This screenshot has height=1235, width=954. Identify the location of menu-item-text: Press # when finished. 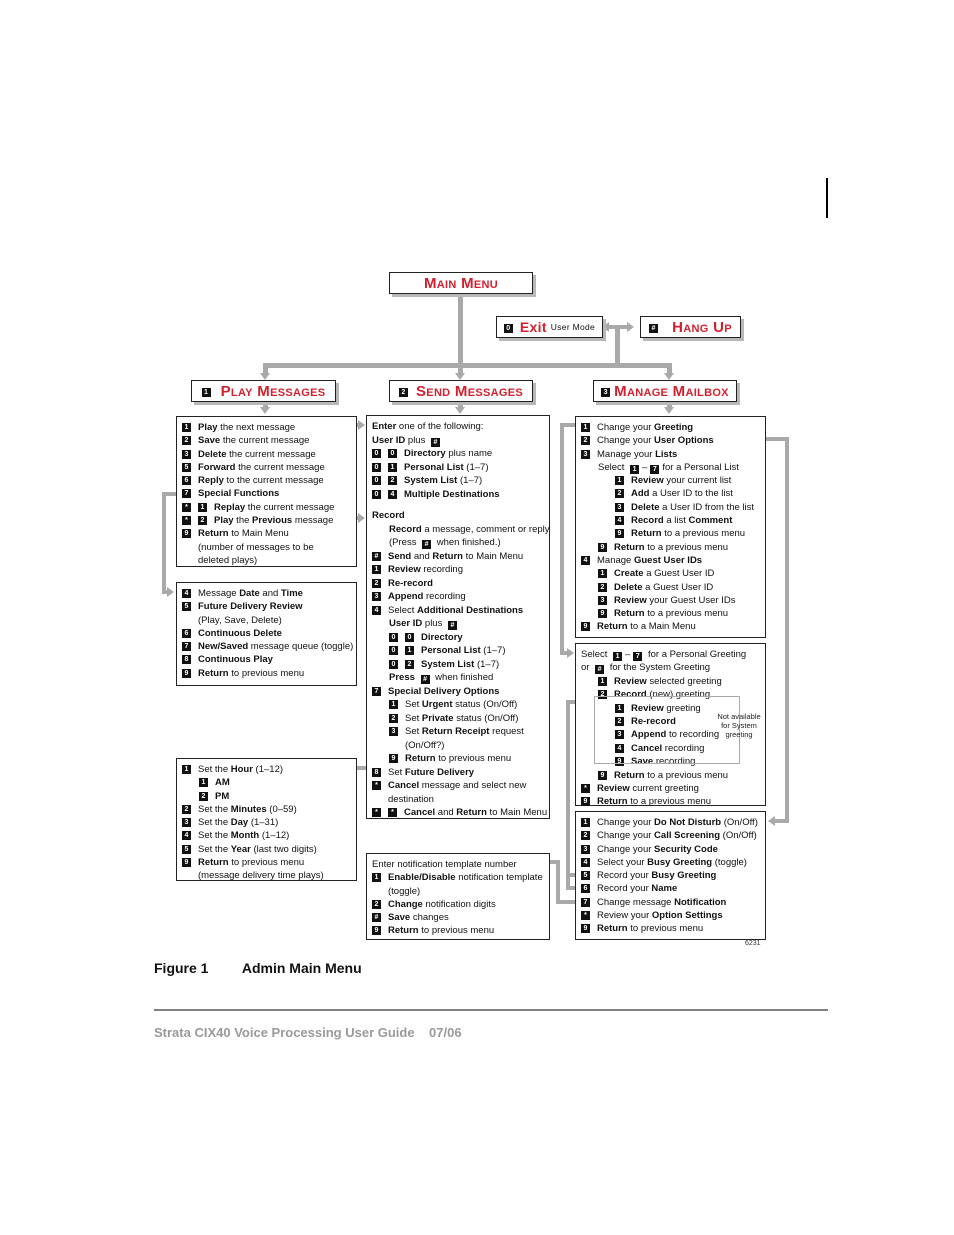
(441, 678).